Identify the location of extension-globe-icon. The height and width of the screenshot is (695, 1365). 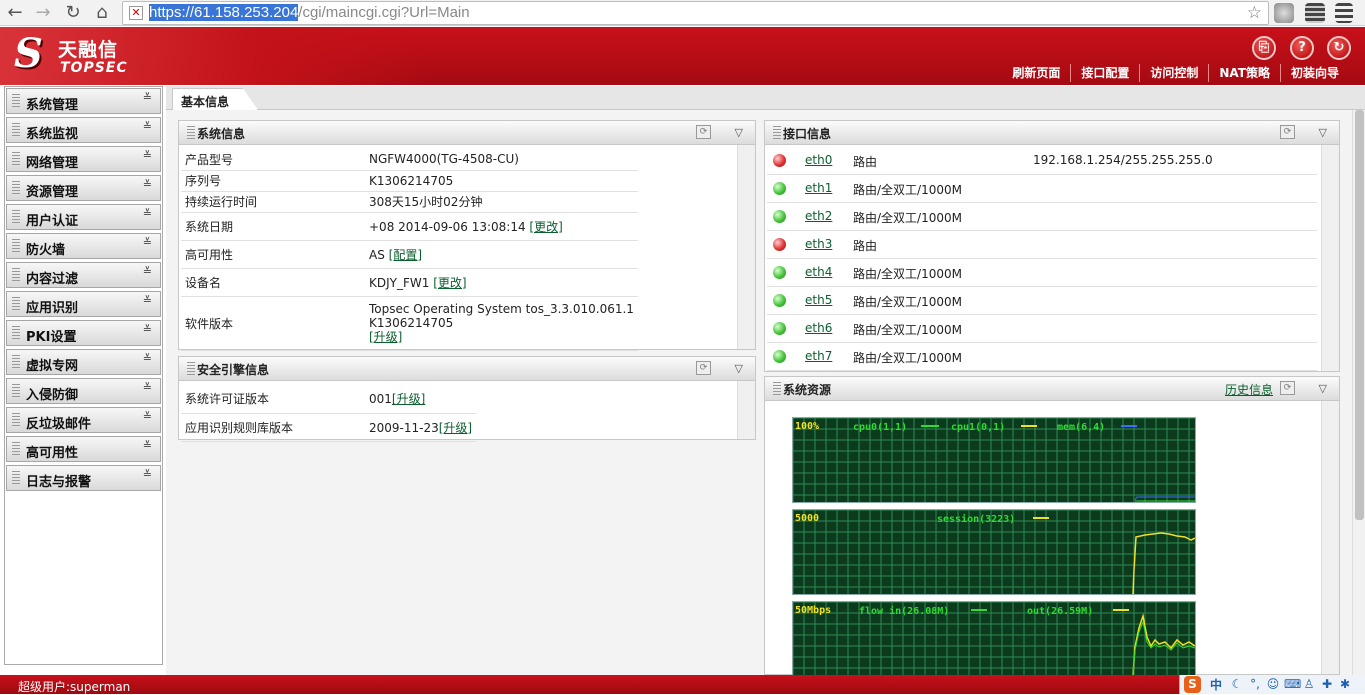
(1284, 13).